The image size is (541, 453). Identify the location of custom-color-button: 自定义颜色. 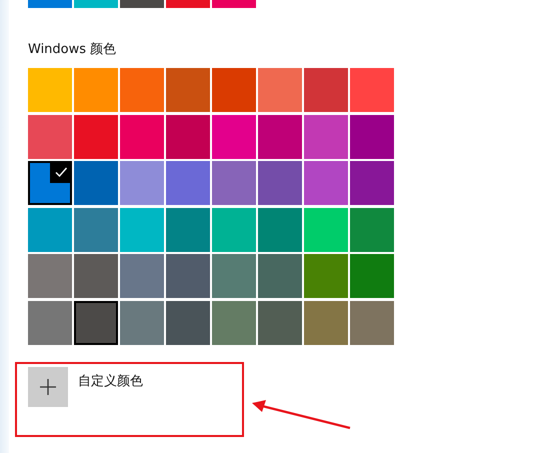
(85, 386).